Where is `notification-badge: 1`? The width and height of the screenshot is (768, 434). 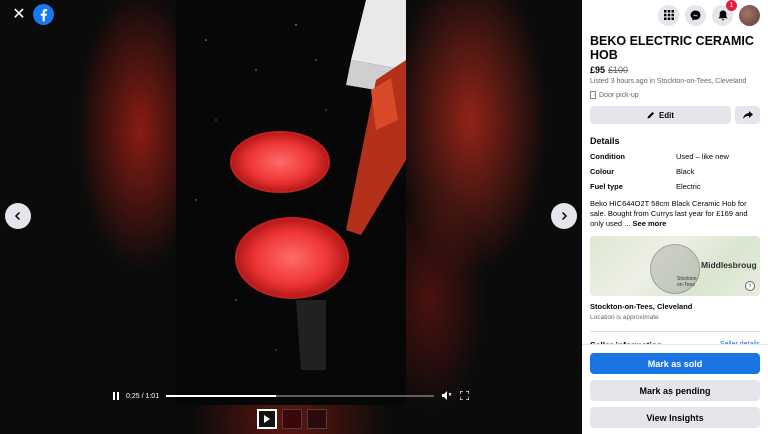
notification-badge: 1 is located at coordinates (731, 5).